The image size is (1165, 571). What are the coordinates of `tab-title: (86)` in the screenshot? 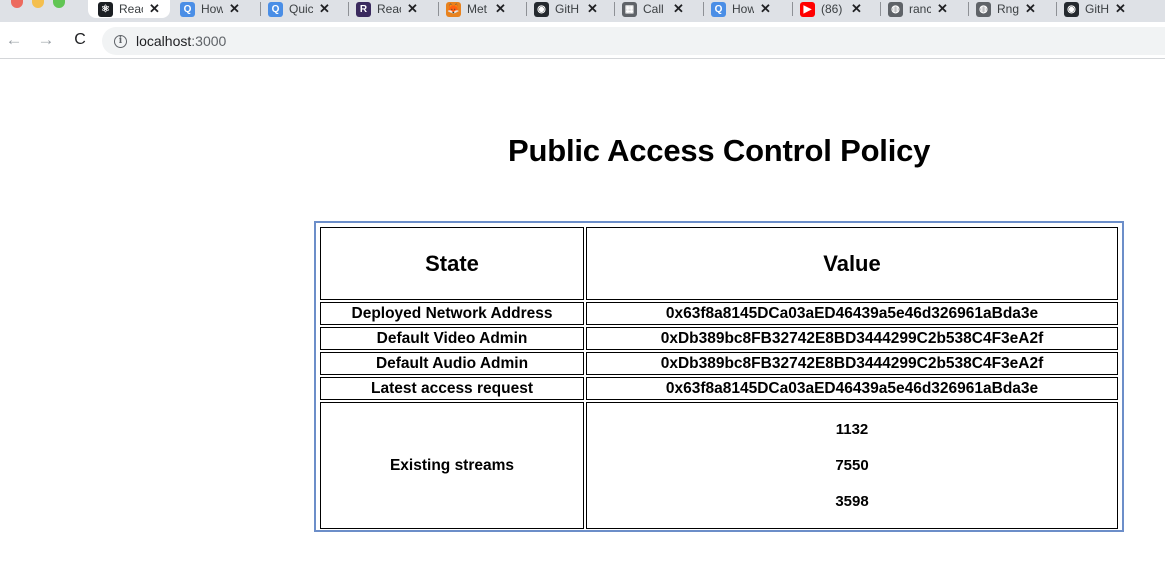 It's located at (832, 9).